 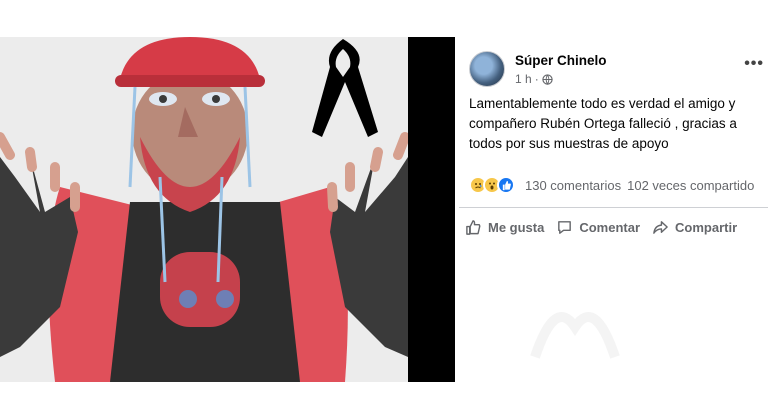 I want to click on comments-count: 130 comentarios, so click(x=573, y=185).